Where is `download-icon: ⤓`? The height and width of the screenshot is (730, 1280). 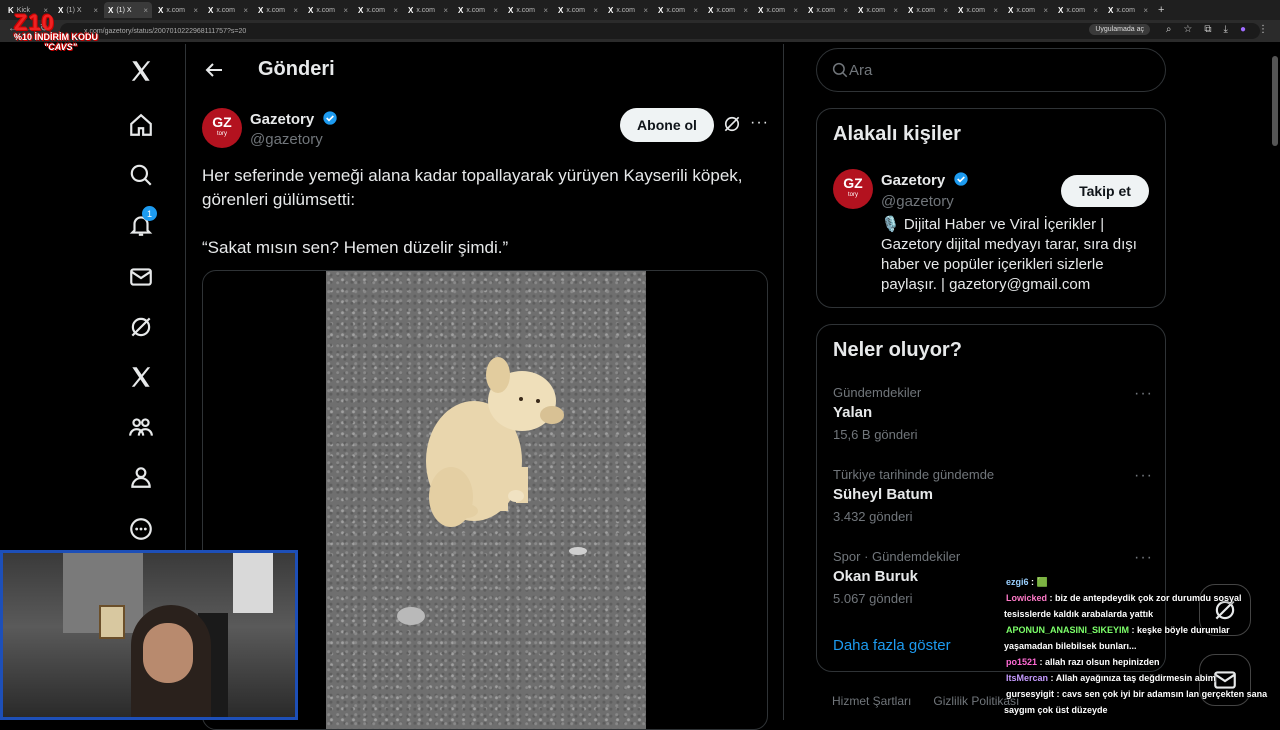 download-icon: ⤓ is located at coordinates (1226, 29).